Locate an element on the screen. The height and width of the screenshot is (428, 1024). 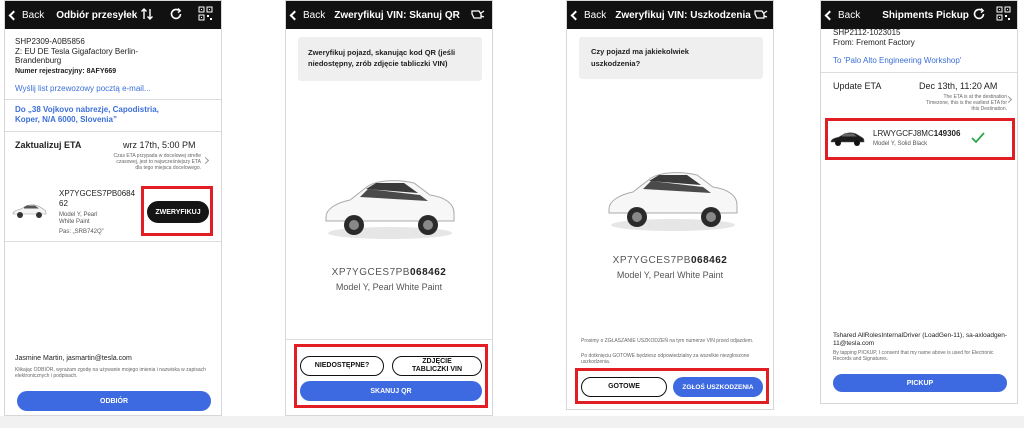
pass-label: Pas: „SRB742Q” is located at coordinates (81, 232).